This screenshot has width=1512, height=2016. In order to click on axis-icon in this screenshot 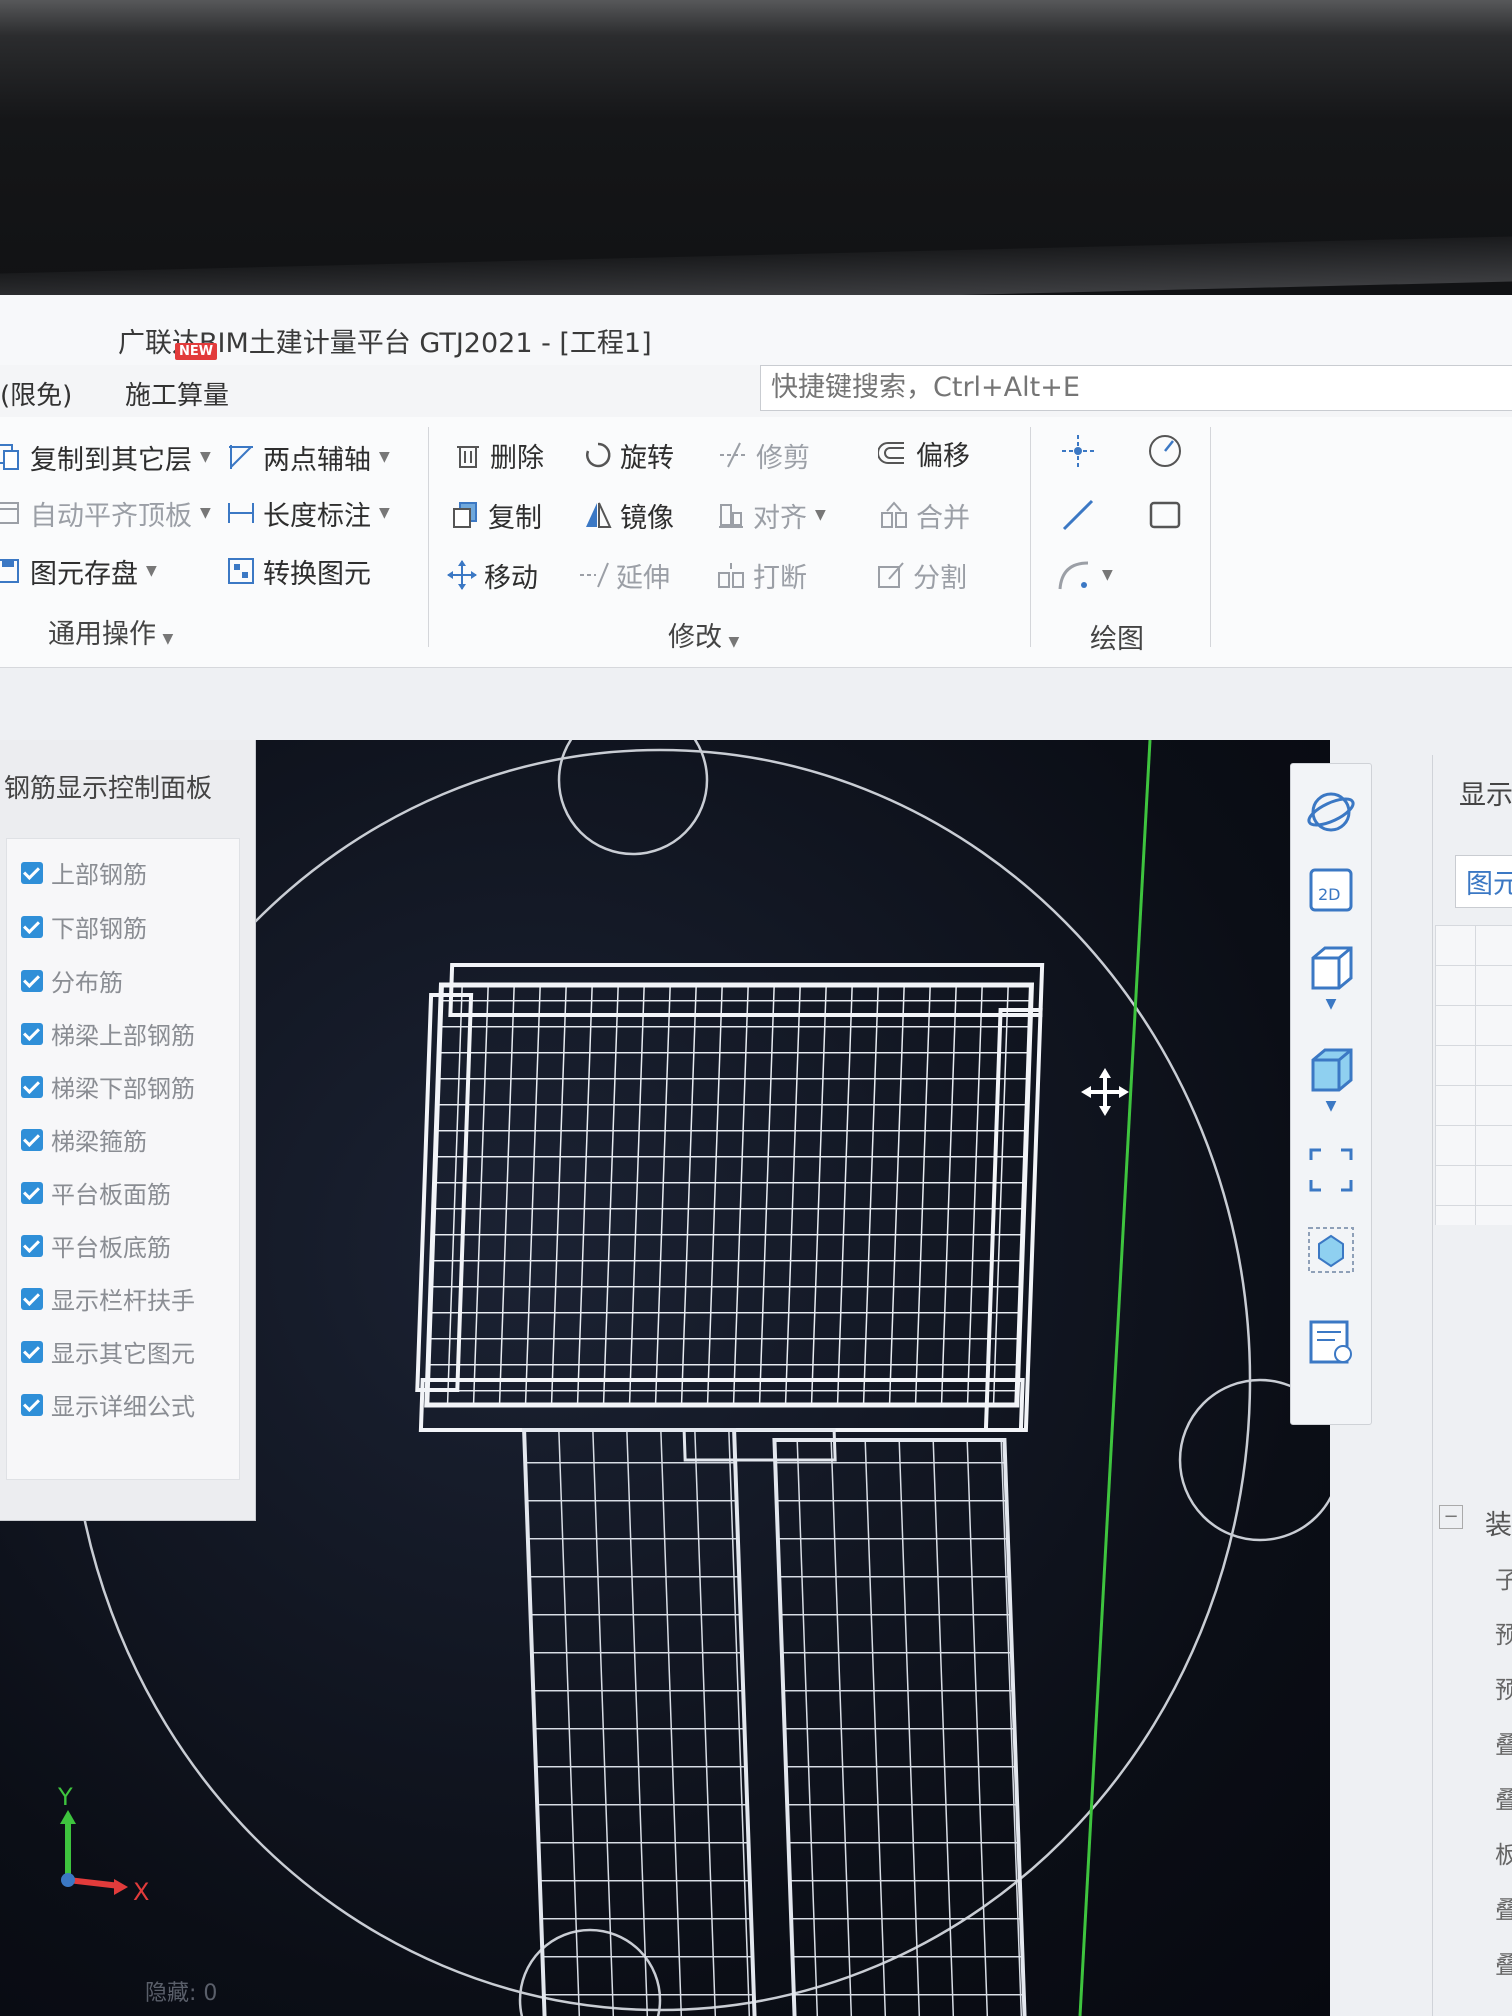, I will do `click(241, 457)`.